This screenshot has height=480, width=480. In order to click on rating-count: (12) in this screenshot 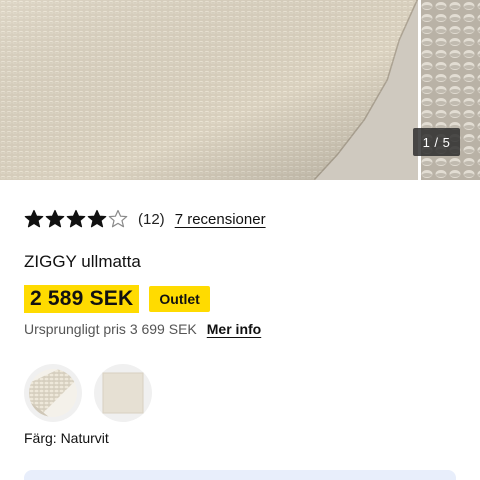, I will do `click(151, 219)`.